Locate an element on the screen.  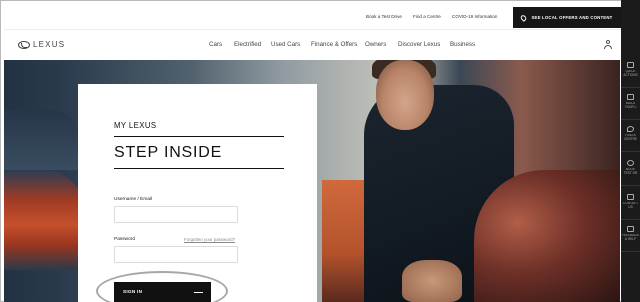
nav-owners: Owners is located at coordinates (375, 44).